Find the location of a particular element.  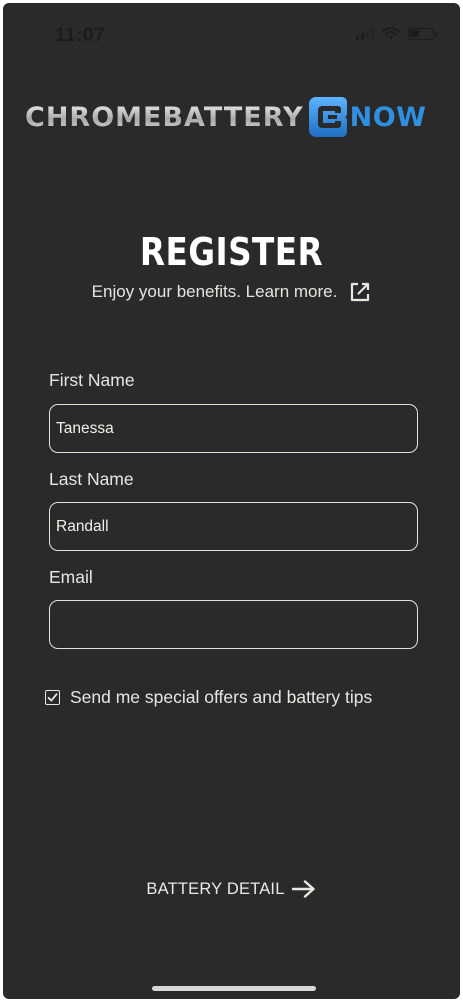

battery-detail-label: BATTERY DETAIL is located at coordinates (215, 889).